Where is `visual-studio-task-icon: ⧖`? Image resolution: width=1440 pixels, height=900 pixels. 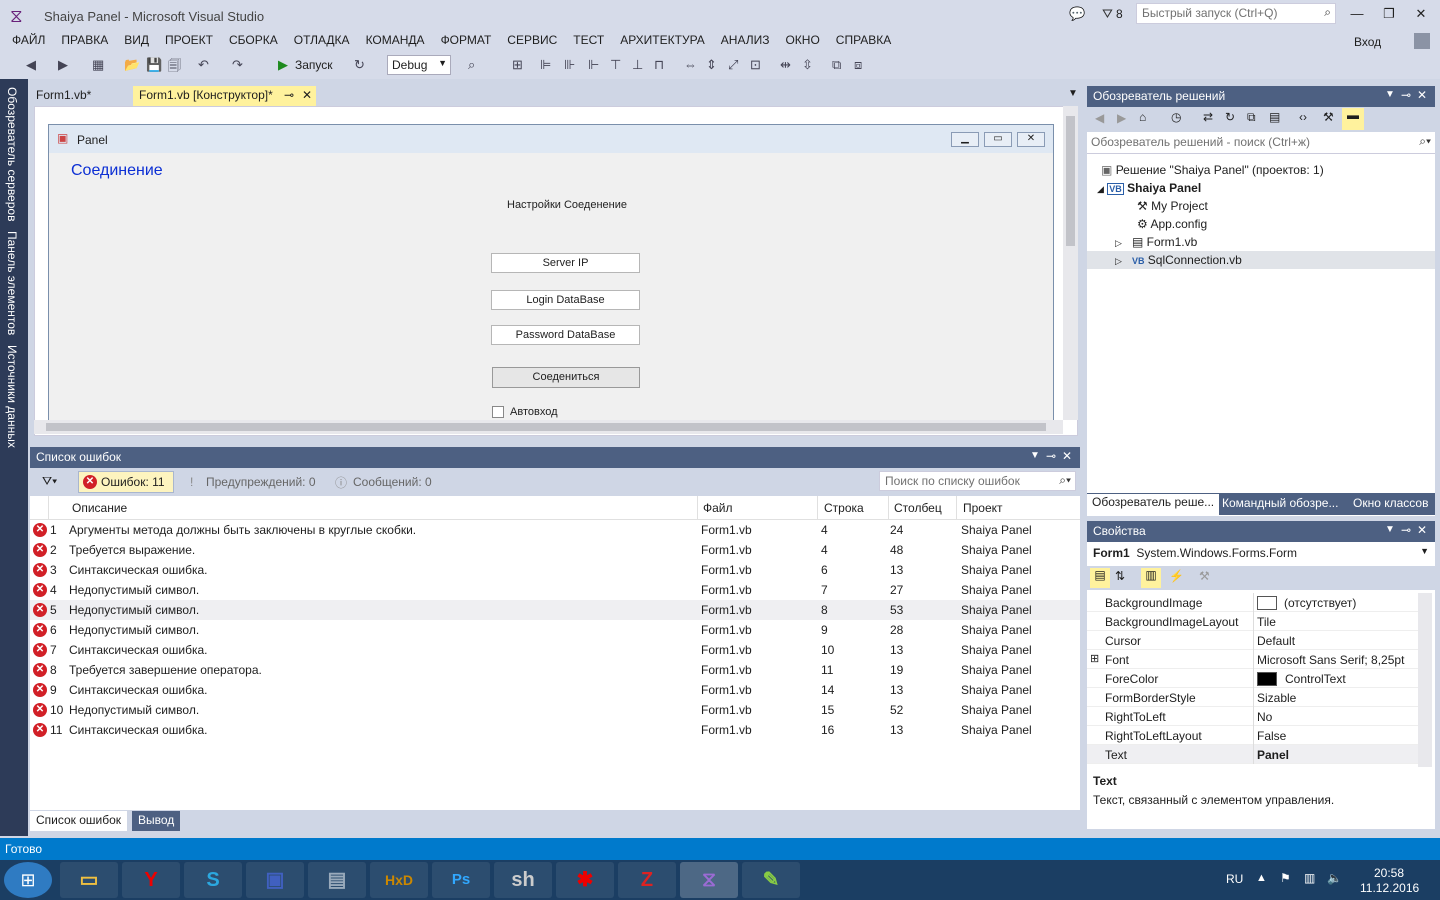
visual-studio-task-icon: ⧖ is located at coordinates (709, 880).